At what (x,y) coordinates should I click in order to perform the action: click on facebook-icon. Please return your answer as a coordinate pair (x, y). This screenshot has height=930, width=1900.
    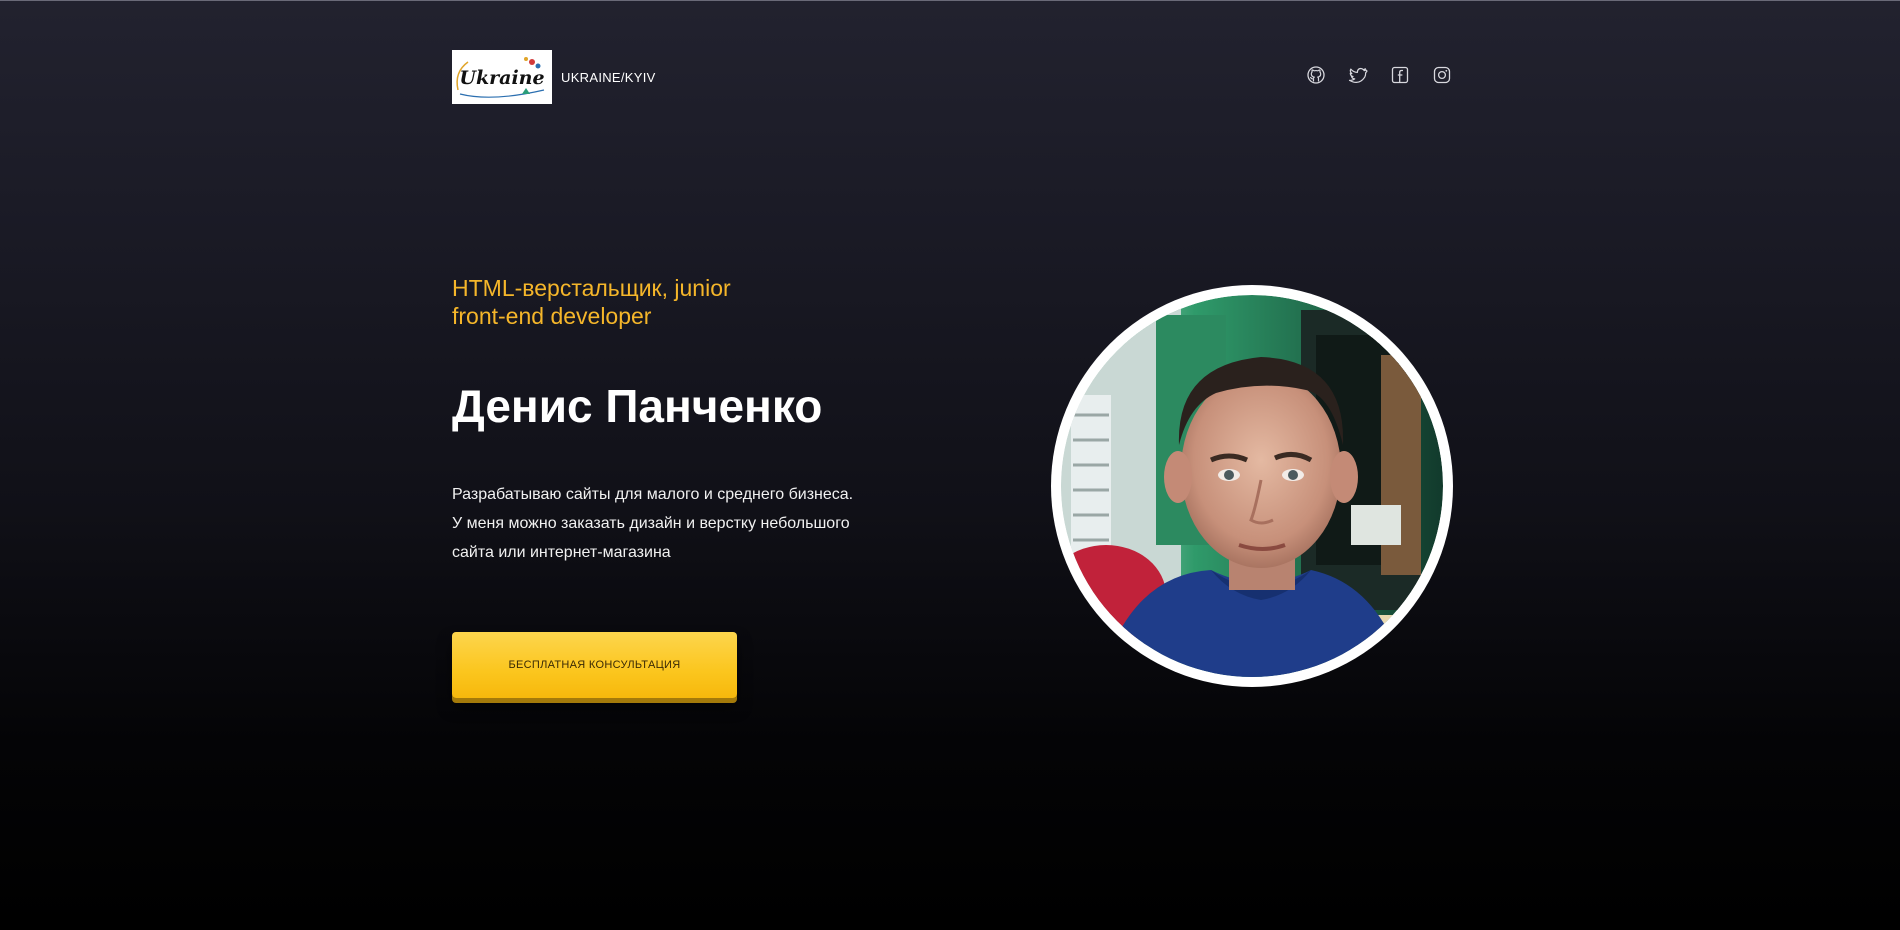
    Looking at the image, I should click on (1400, 75).